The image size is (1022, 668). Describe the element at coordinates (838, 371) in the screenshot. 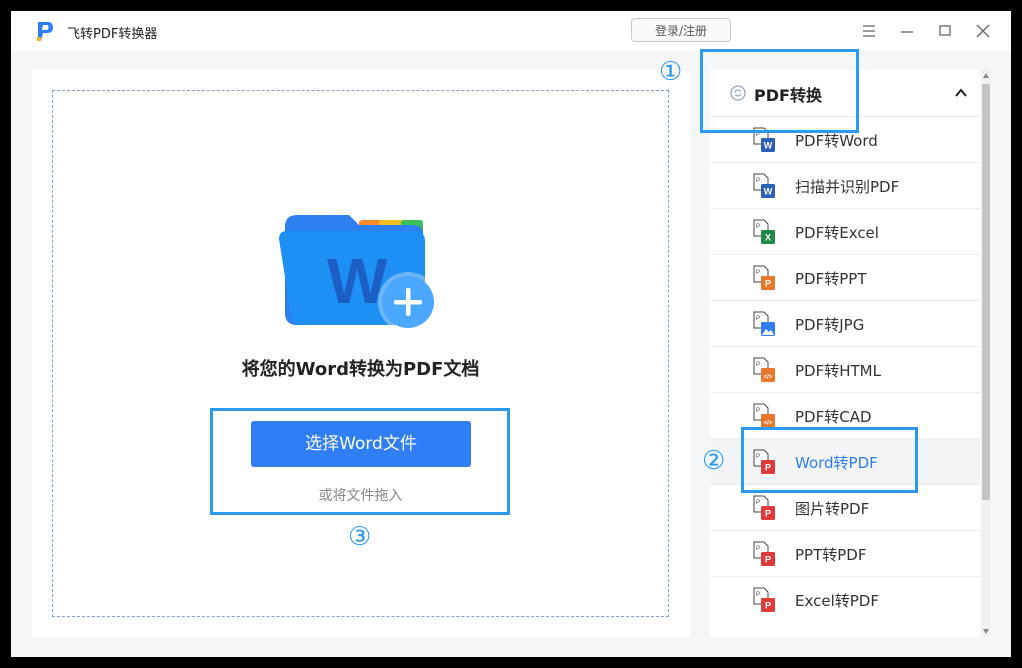

I see `sidebar-item-label: PDF转HTML` at that location.